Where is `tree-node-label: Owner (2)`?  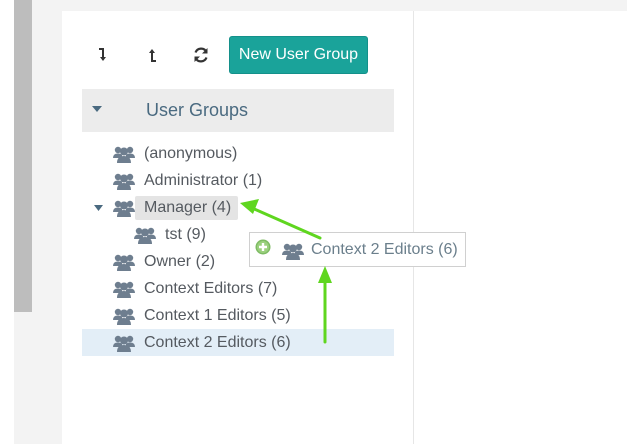
tree-node-label: Owner (2) is located at coordinates (180, 261).